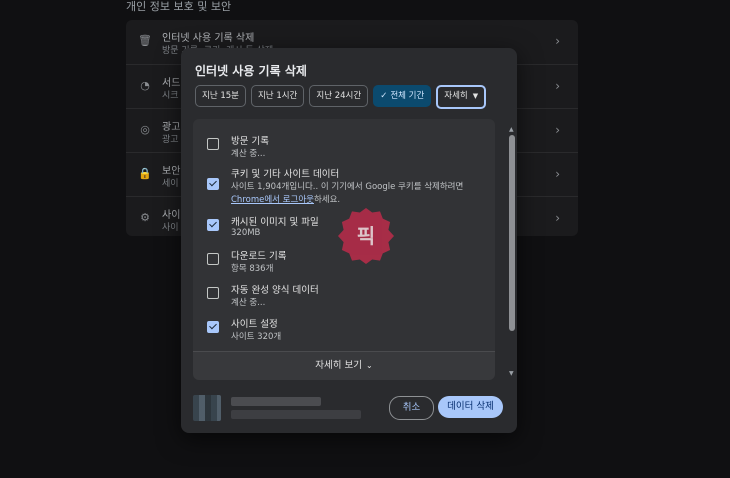  Describe the element at coordinates (272, 200) in the screenshot. I see `sign-out-link: Chrome에서 로그아웃` at that location.